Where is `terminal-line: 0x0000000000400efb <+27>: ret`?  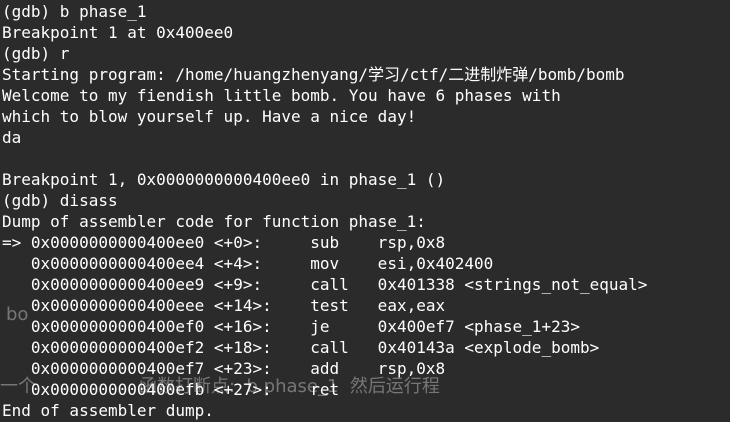 terminal-line: 0x0000000000400efb <+27>: ret is located at coordinates (171, 389).